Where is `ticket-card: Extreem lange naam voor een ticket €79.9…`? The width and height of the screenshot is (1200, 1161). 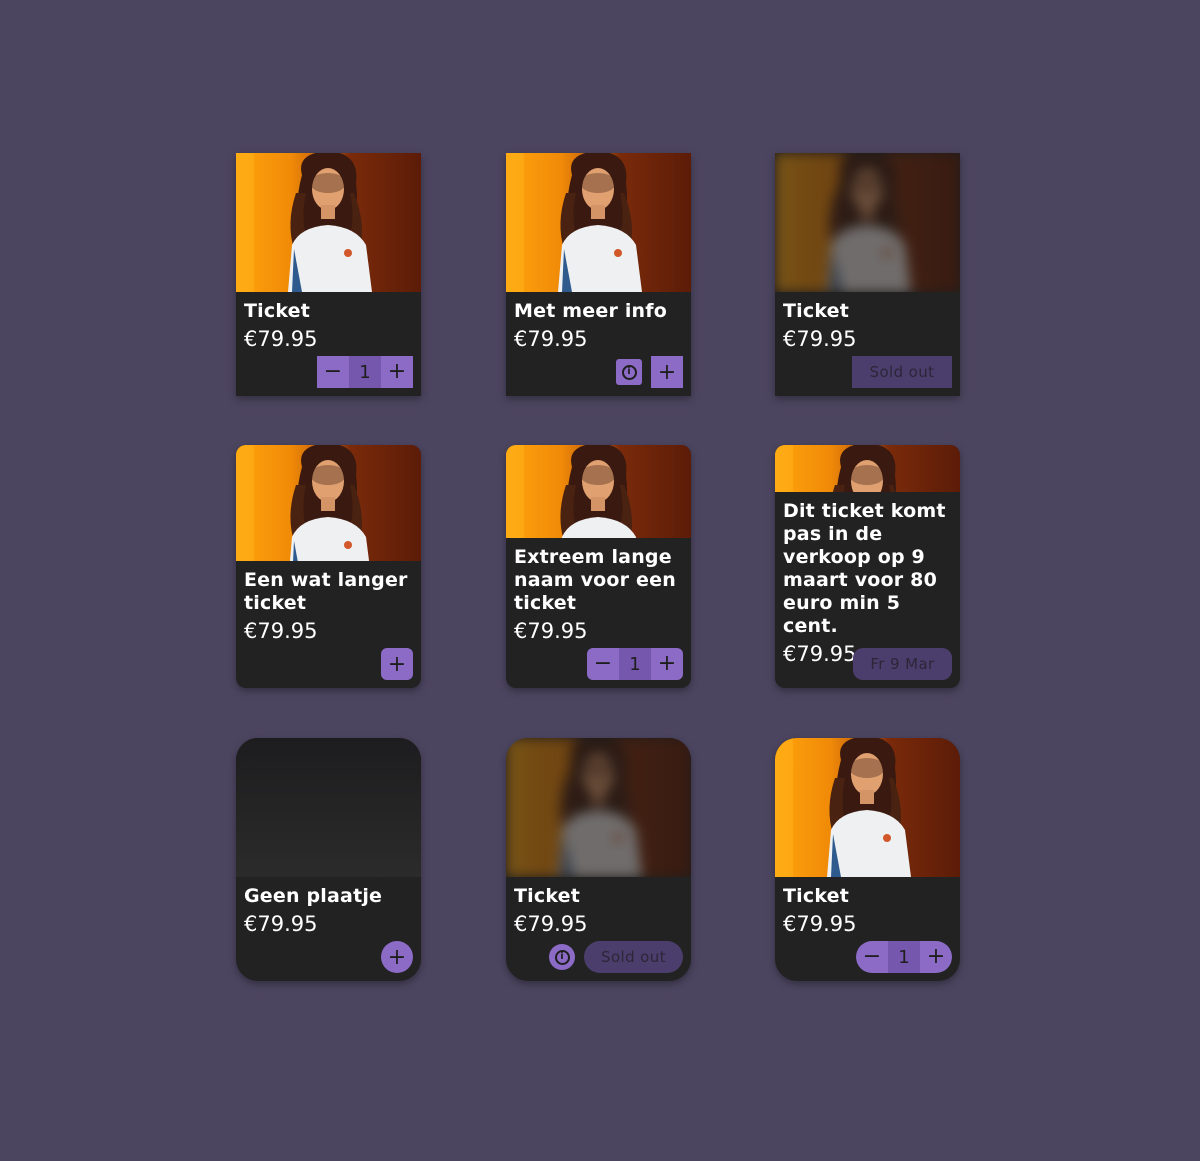
ticket-card: Extreem lange naam voor een ticket €79.9… is located at coordinates (598, 566).